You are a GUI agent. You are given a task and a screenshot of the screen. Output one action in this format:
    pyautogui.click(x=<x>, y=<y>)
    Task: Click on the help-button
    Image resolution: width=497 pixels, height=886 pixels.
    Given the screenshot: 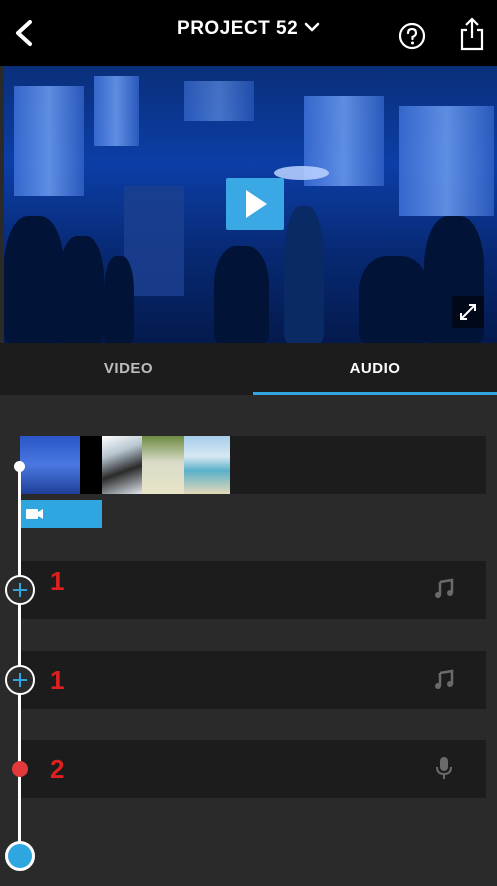 What is the action you would take?
    pyautogui.click(x=412, y=36)
    